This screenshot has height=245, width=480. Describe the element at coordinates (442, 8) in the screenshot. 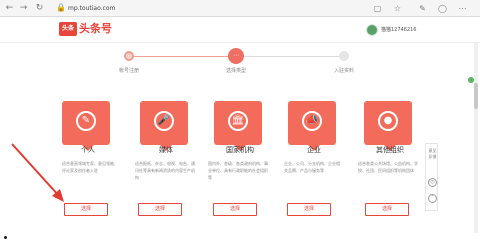

I see `share-icon: ◯` at that location.